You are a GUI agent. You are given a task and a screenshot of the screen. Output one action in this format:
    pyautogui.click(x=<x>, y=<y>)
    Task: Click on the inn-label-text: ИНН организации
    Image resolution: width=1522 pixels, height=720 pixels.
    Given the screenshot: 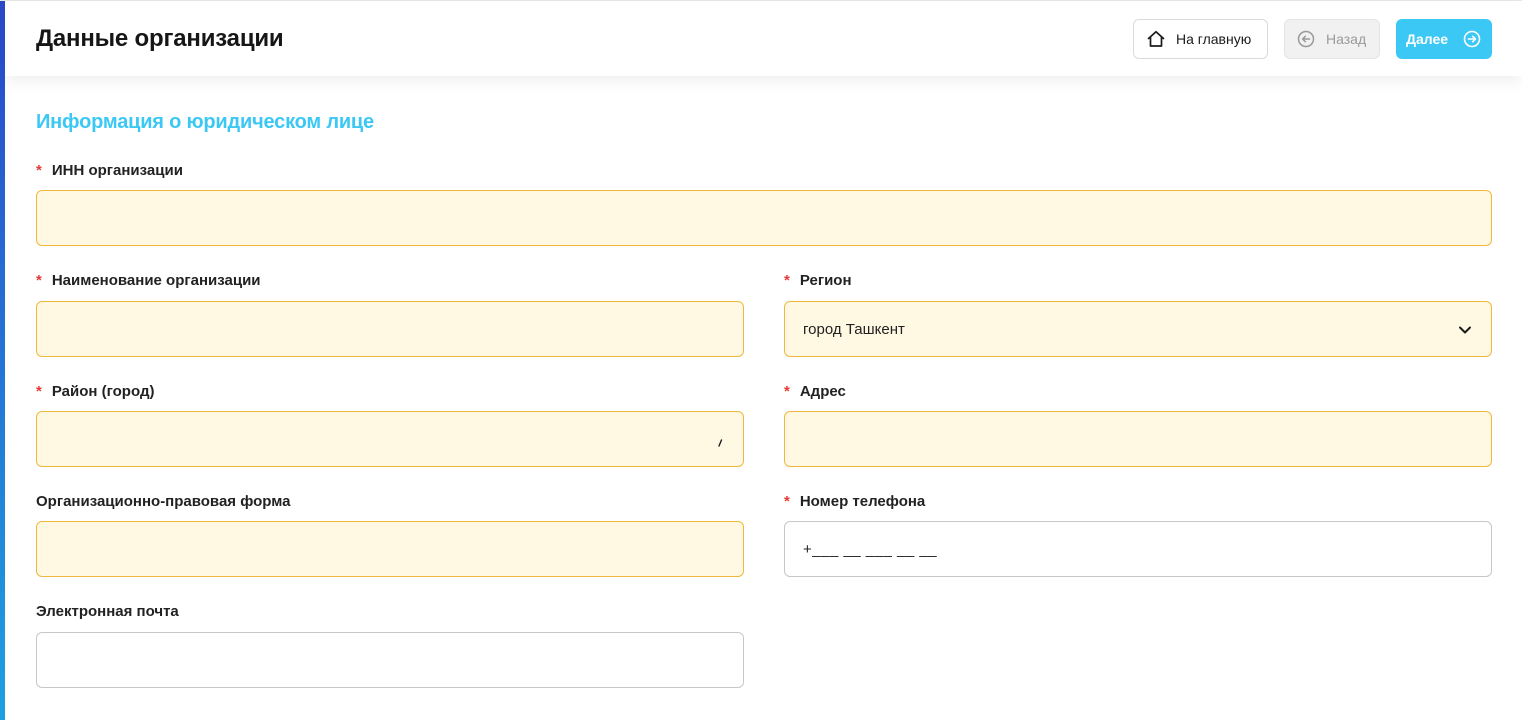 What is the action you would take?
    pyautogui.click(x=117, y=170)
    